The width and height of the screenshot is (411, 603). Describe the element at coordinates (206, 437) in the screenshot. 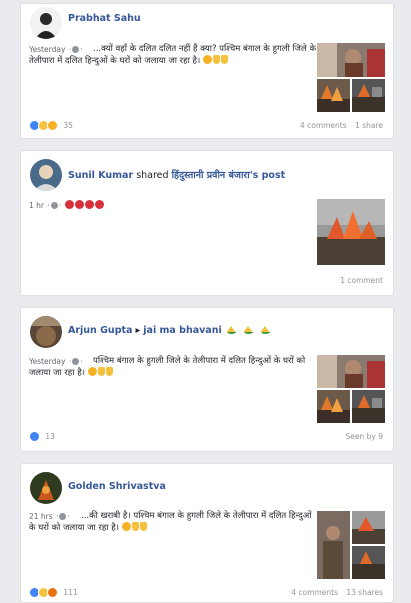

I see `post-footer: 13 Seen by 9` at that location.